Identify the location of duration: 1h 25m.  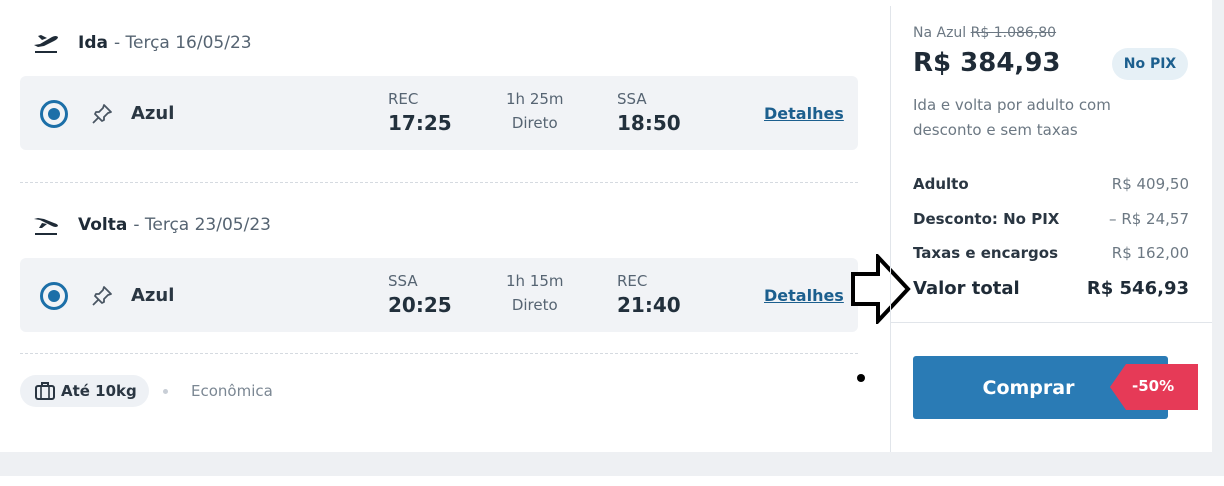
(535, 99).